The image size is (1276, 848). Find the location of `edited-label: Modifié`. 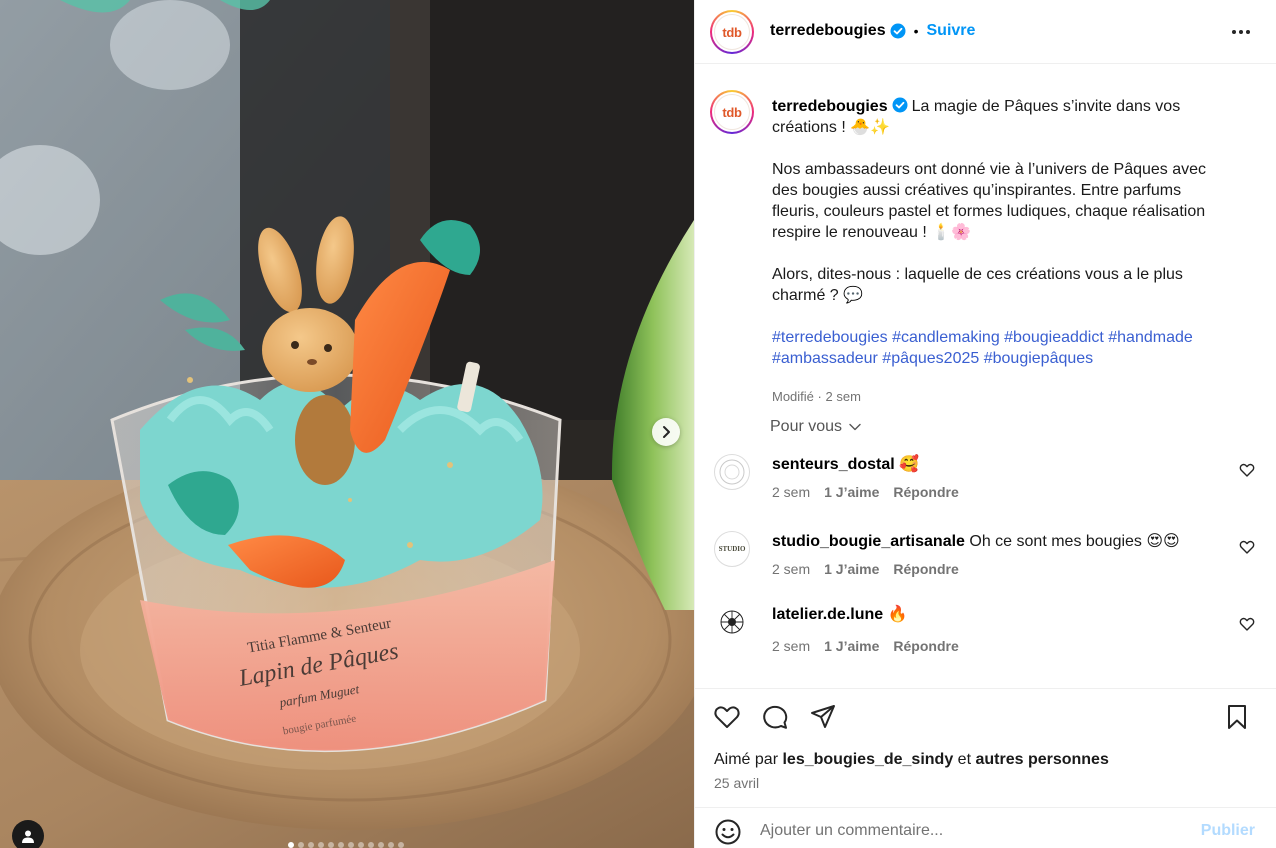

edited-label: Modifié is located at coordinates (793, 396).